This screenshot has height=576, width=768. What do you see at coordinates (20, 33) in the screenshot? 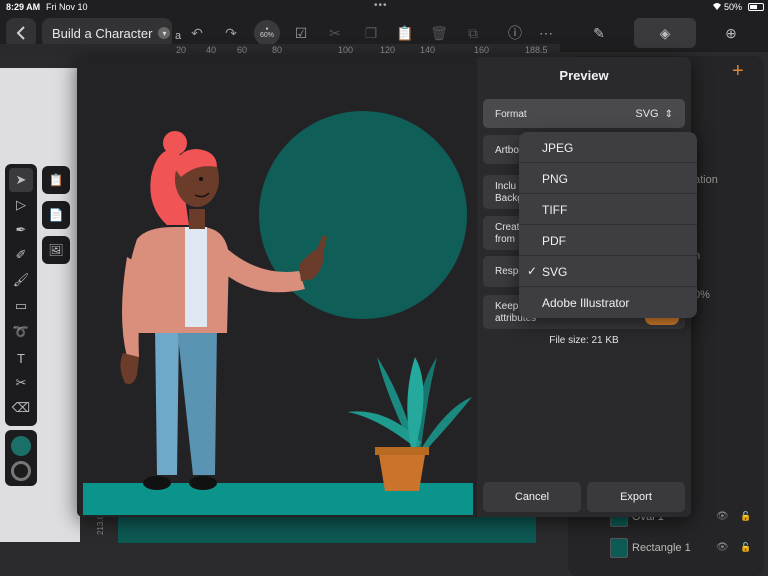
I see `chevron-left-icon` at bounding box center [20, 33].